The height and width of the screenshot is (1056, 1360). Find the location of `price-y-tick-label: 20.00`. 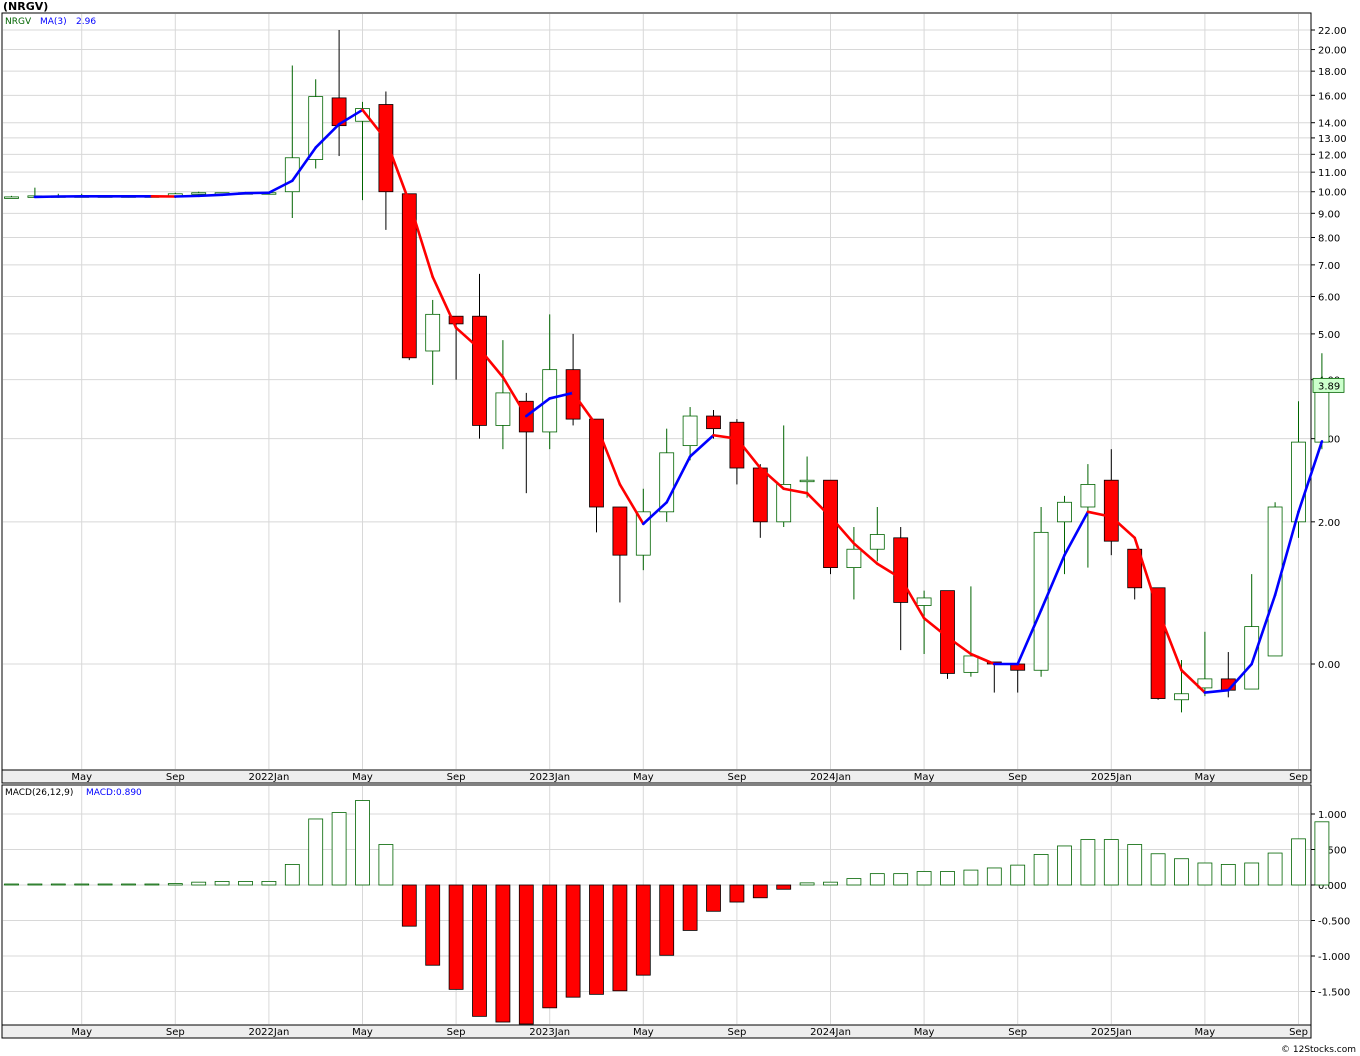

price-y-tick-label: 20.00 is located at coordinates (1332, 51).